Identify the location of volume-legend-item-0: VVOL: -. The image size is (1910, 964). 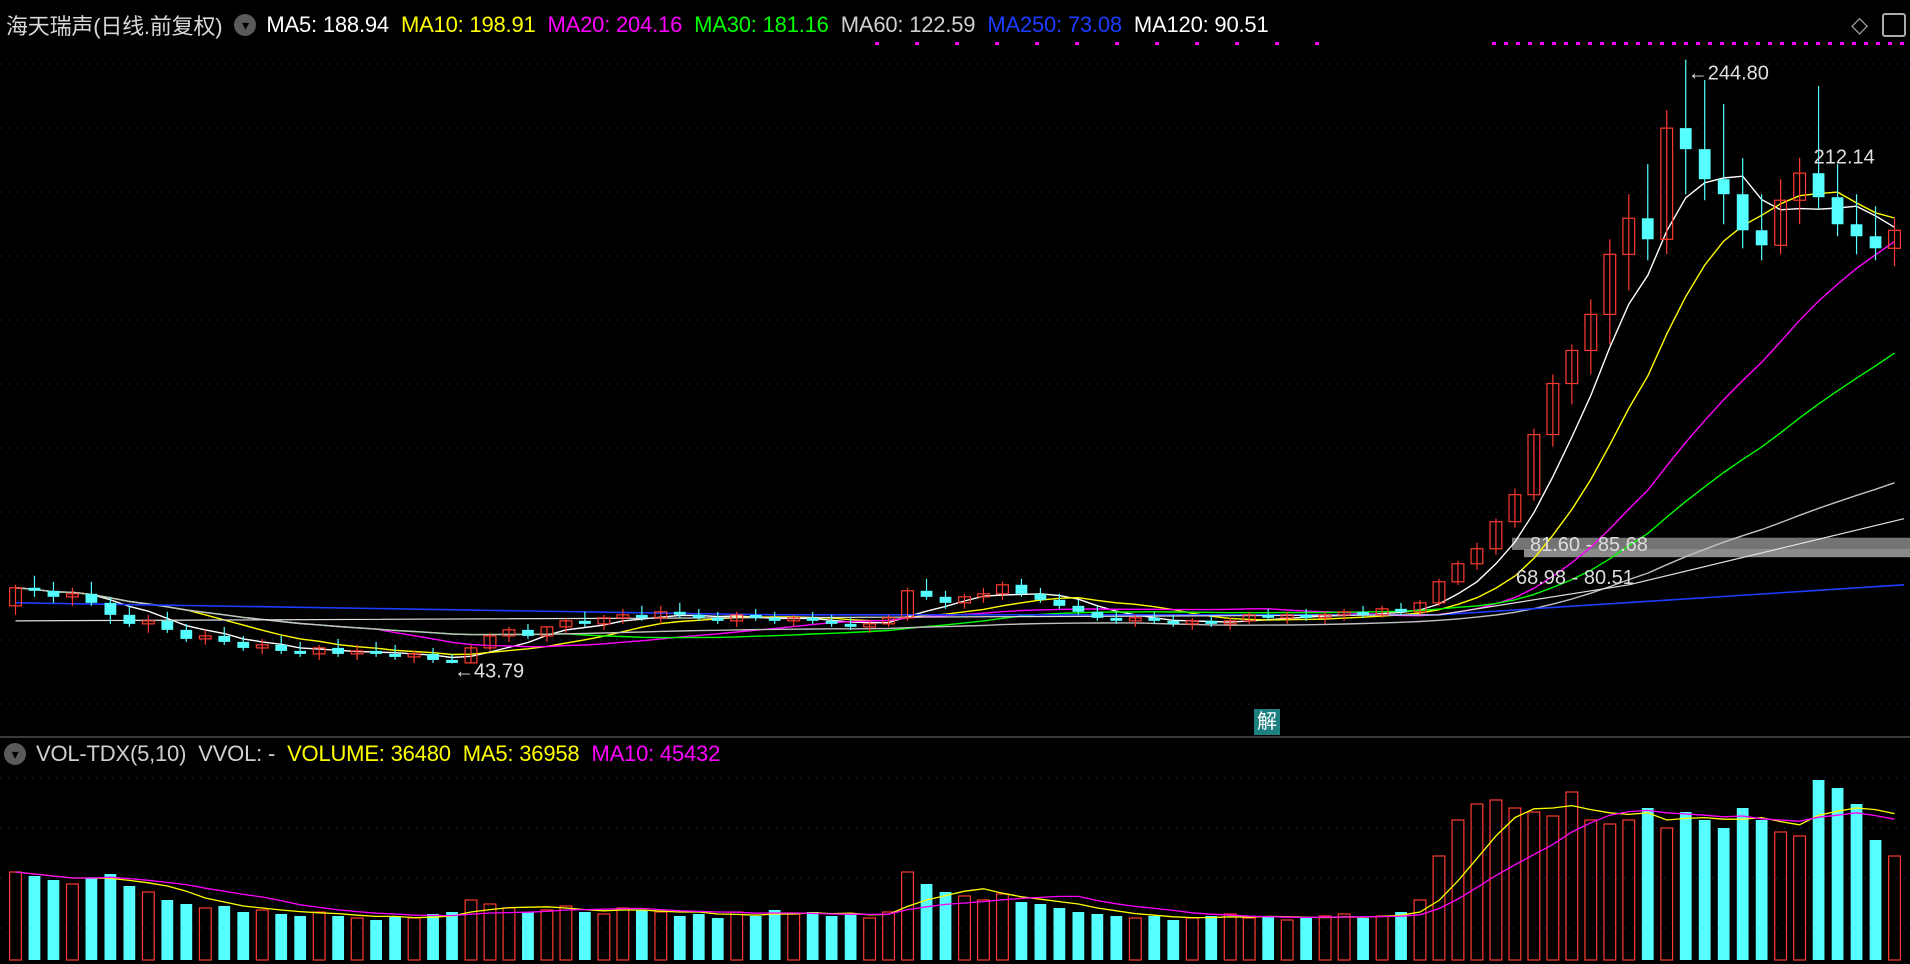
(237, 753).